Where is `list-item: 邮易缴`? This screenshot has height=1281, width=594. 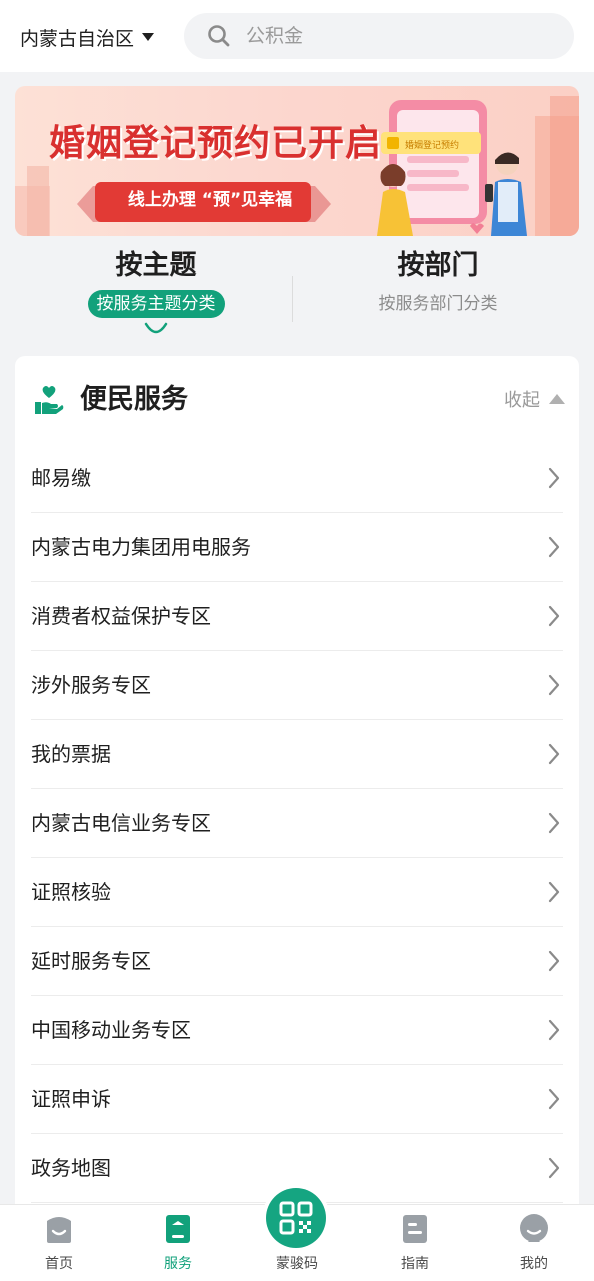 list-item: 邮易缴 is located at coordinates (297, 478).